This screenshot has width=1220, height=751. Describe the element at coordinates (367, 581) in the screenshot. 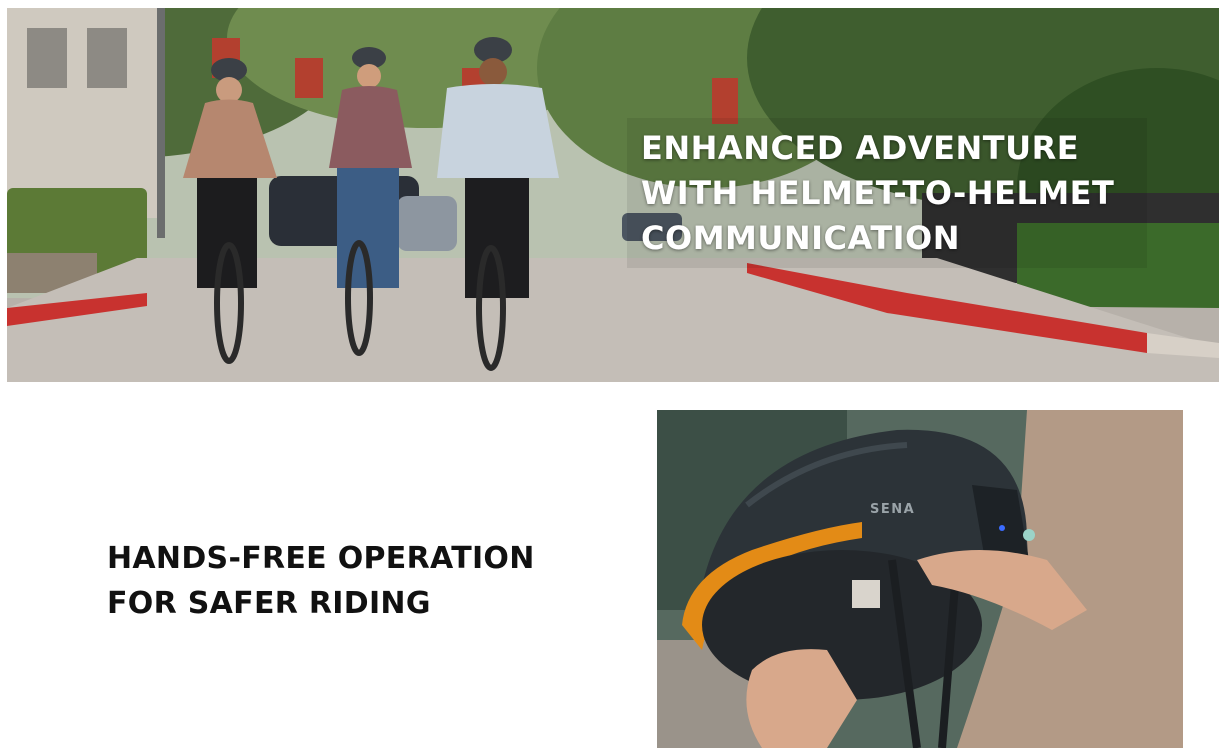

I see `feature-heading: HANDS-FREE OPERATION FOR SAFER RIDING` at that location.